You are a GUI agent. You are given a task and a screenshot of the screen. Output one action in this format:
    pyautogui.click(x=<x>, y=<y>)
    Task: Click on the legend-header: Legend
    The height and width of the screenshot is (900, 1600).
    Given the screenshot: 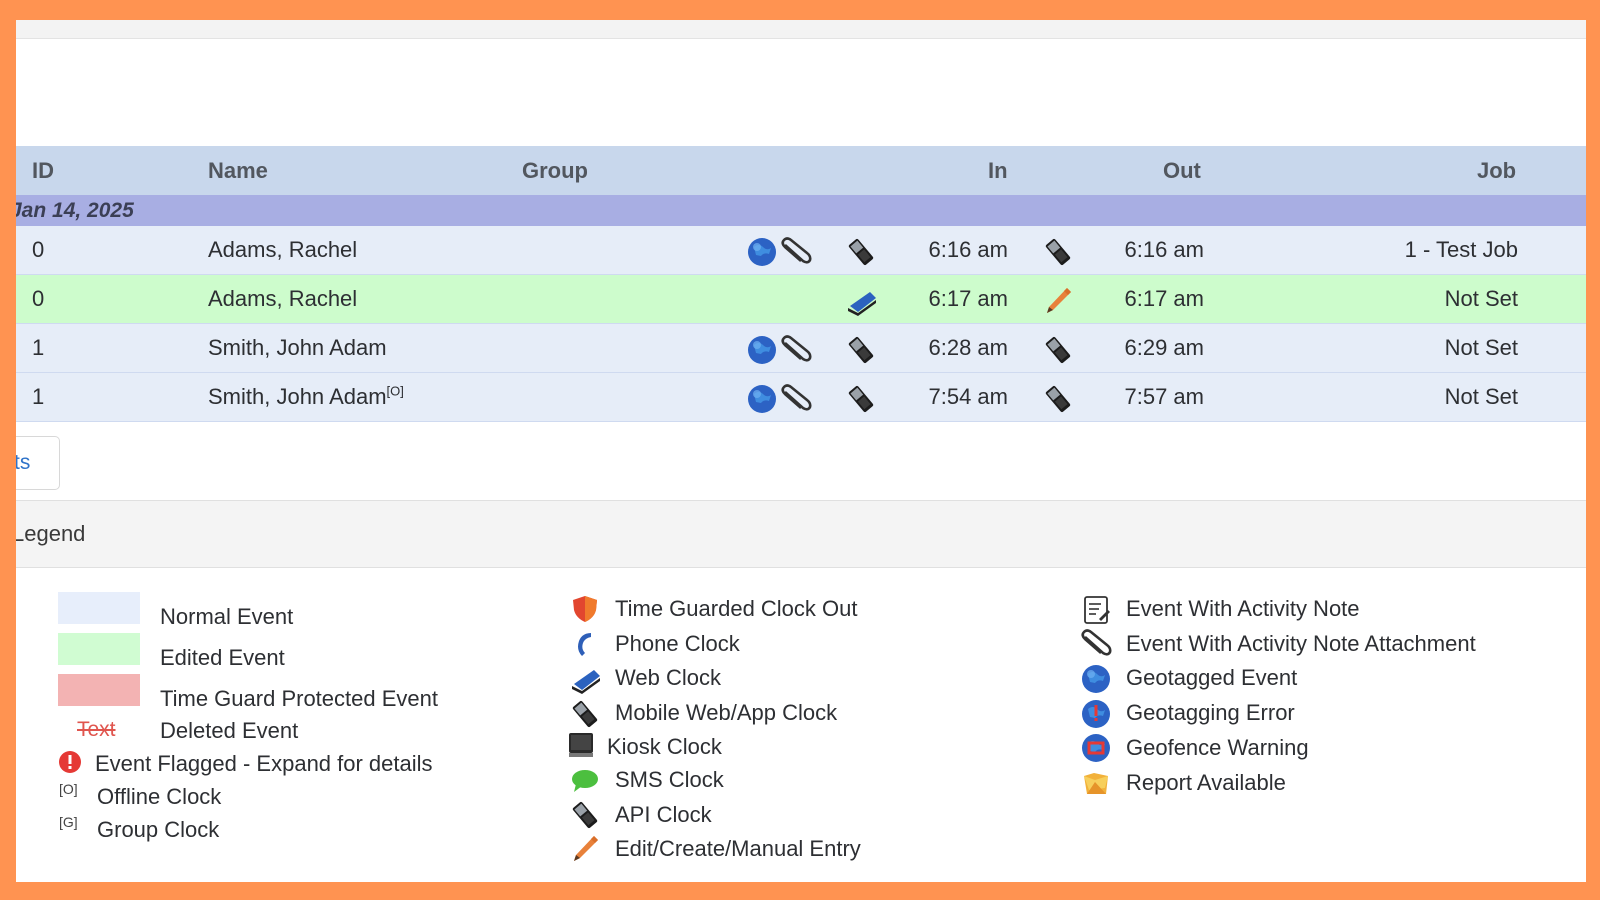 What is the action you would take?
    pyautogui.click(x=801, y=534)
    